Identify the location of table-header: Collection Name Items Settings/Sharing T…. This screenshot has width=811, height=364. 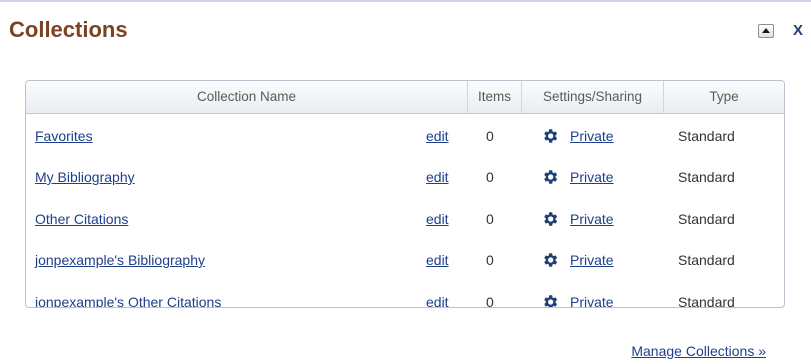
(405, 97).